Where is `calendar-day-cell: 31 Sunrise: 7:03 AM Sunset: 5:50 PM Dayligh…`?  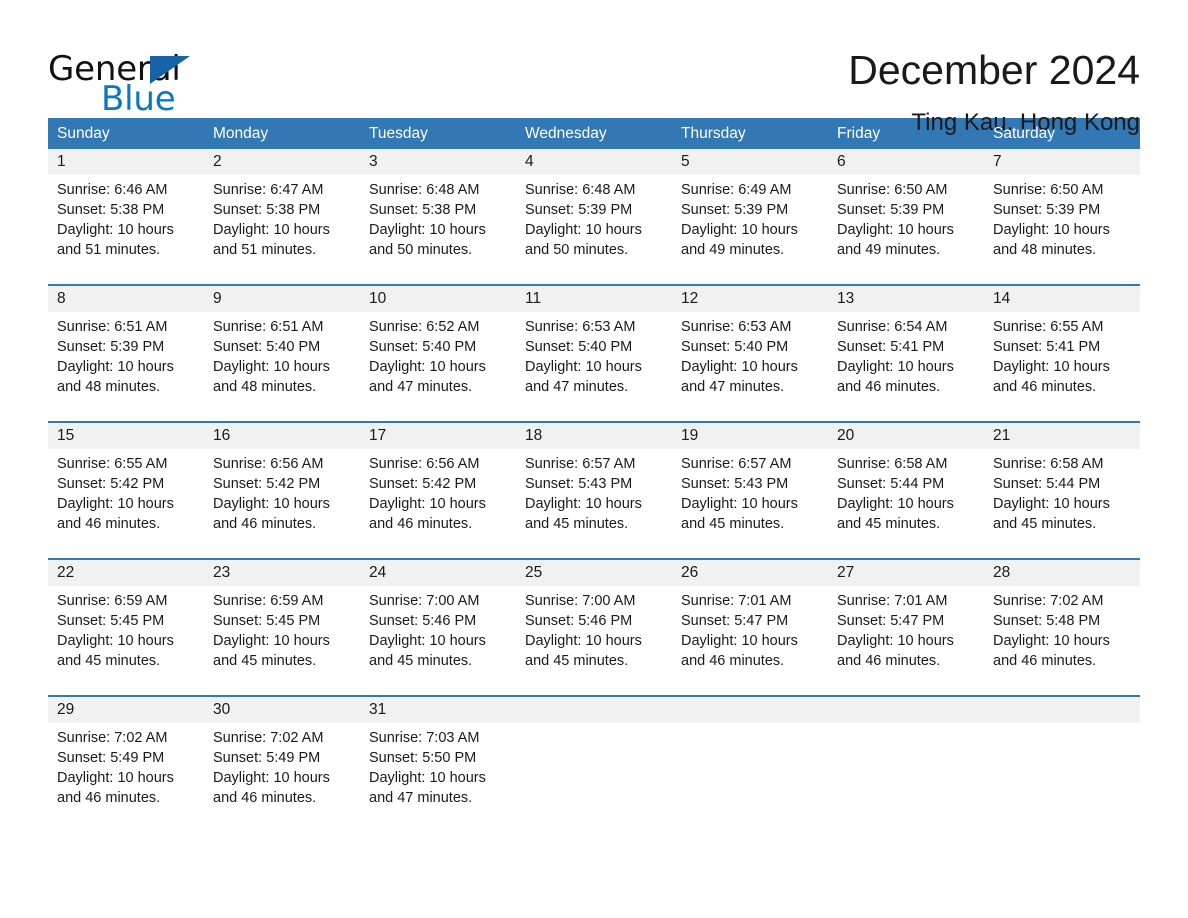
calendar-day-cell: 31 Sunrise: 7:03 AM Sunset: 5:50 PM Dayligh… is located at coordinates (438, 760).